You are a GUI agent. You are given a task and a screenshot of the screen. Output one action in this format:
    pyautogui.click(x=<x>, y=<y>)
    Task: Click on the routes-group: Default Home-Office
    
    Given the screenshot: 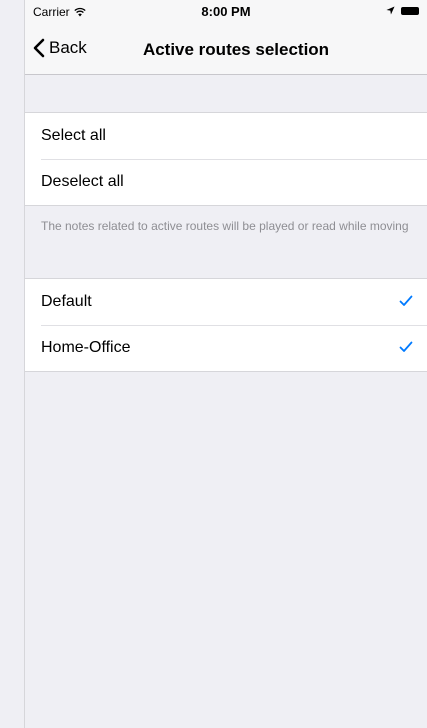 What is the action you would take?
    pyautogui.click(x=226, y=325)
    